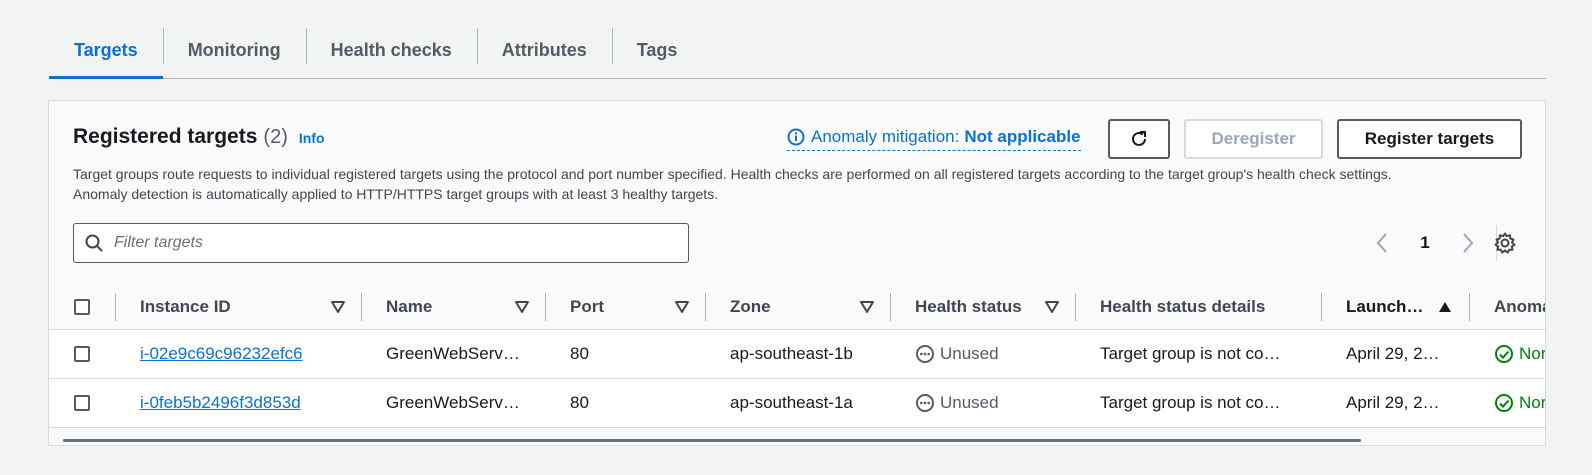 Image resolution: width=1592 pixels, height=475 pixels. I want to click on instance-id-cell: i-0feb5b2496f3d853d, so click(220, 403).